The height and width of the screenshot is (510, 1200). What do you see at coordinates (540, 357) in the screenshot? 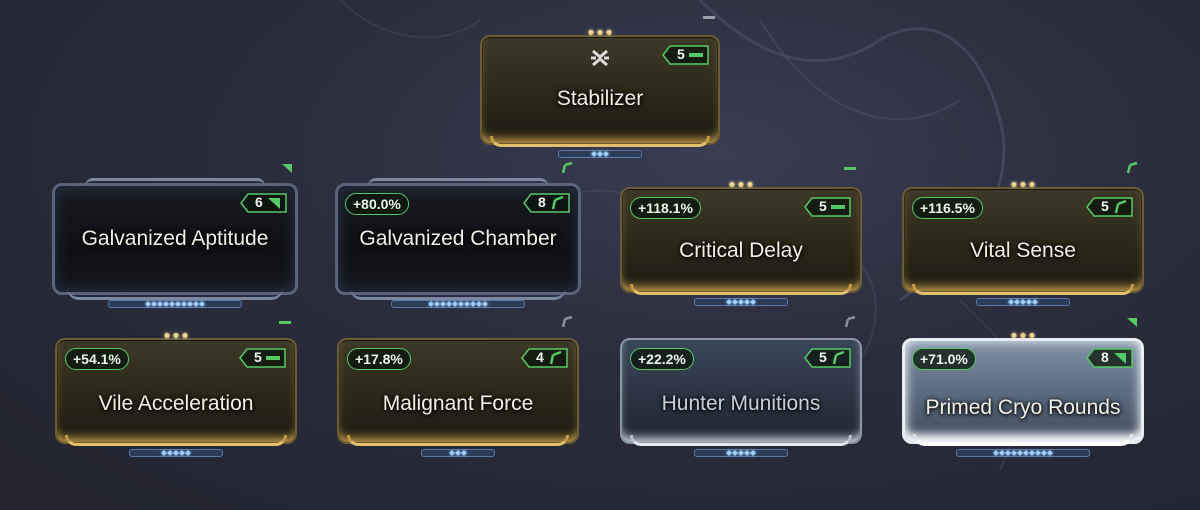
I see `mod-drain-value: 4` at bounding box center [540, 357].